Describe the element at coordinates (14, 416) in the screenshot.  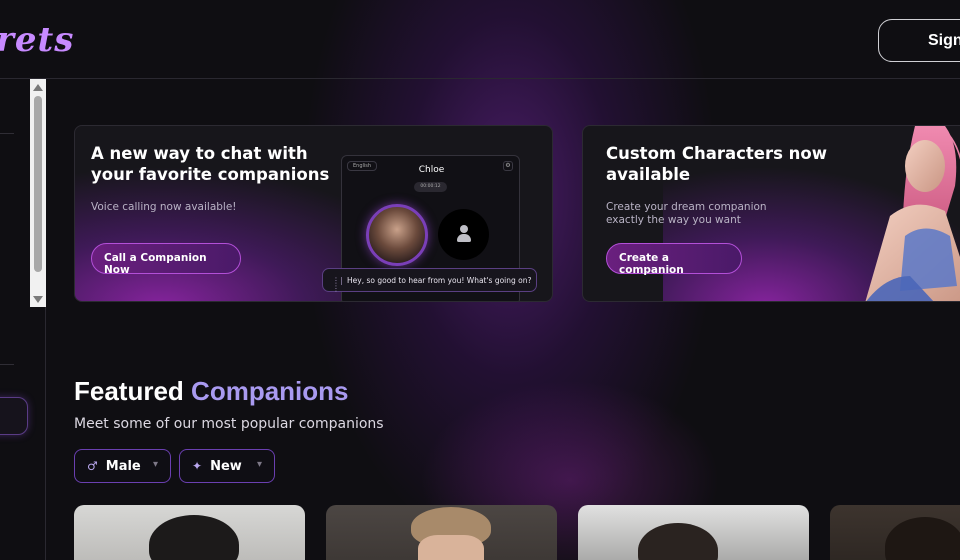
I see `sidebar-active-item` at that location.